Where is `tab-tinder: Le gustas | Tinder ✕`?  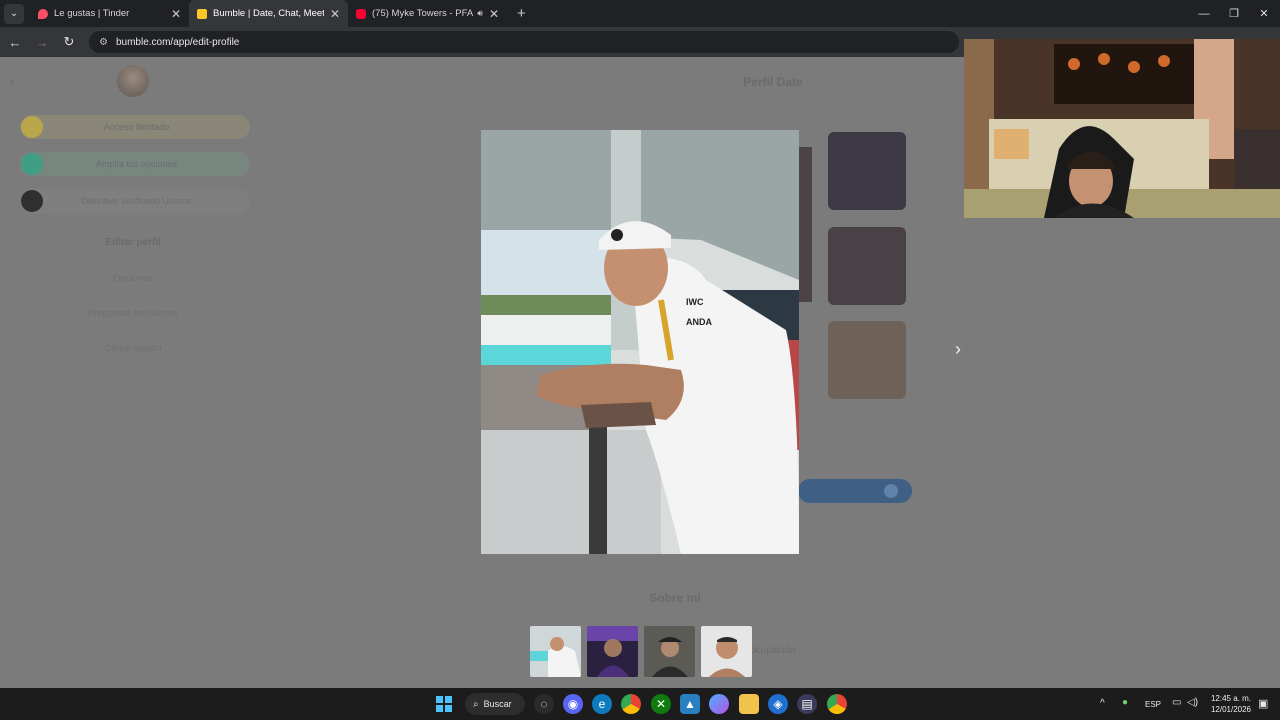
tab-tinder: Le gustas | Tinder ✕ is located at coordinates (109, 13).